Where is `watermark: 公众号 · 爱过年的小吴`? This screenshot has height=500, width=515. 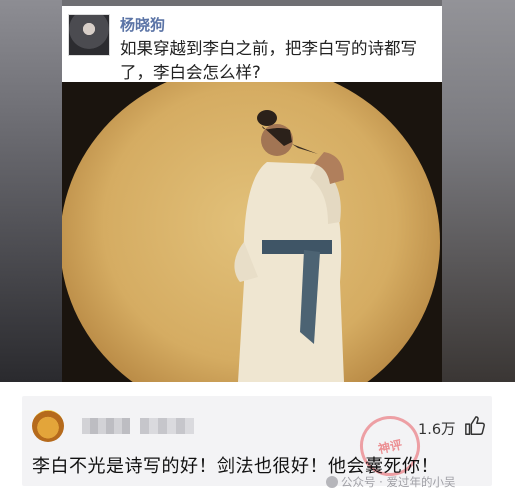
watermark: 公众号 · 爱过年的小吴 is located at coordinates (390, 482).